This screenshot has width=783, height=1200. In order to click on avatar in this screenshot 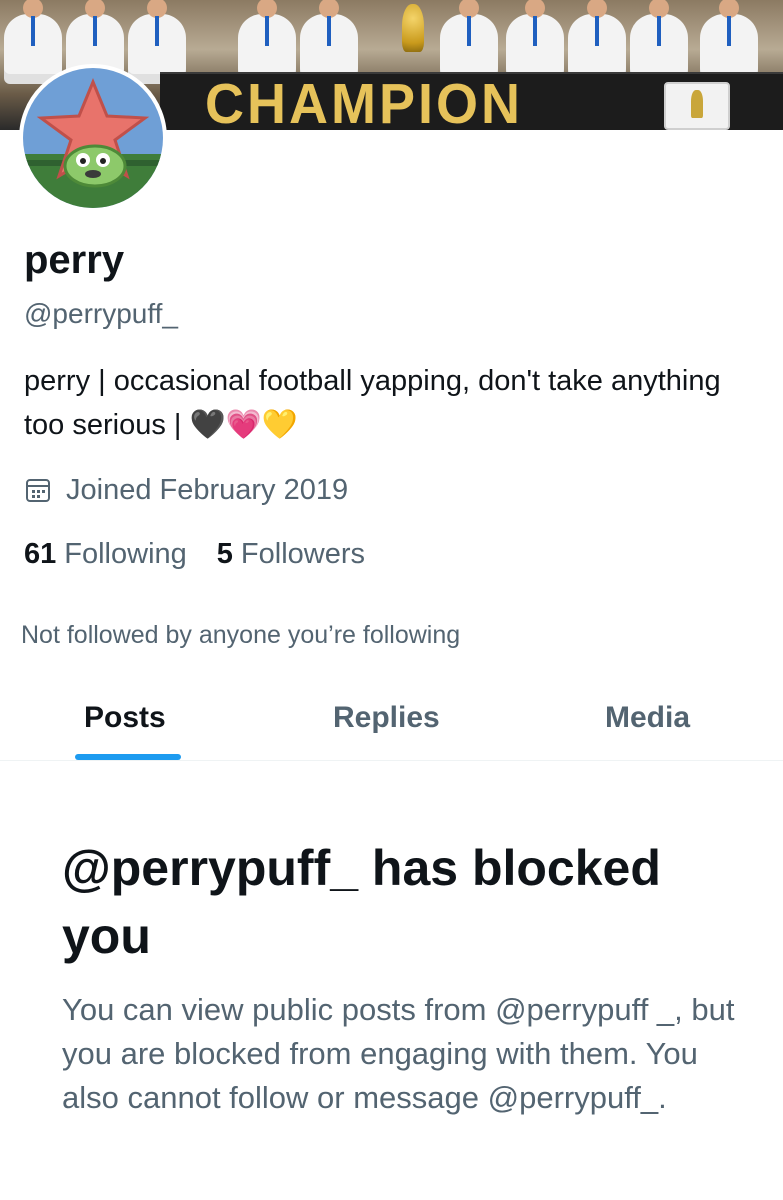, I will do `click(93, 138)`.